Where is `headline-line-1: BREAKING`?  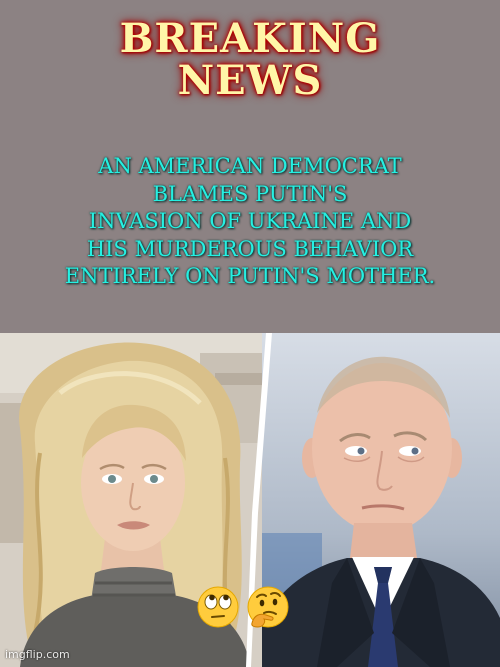 headline-line-1: BREAKING is located at coordinates (250, 38).